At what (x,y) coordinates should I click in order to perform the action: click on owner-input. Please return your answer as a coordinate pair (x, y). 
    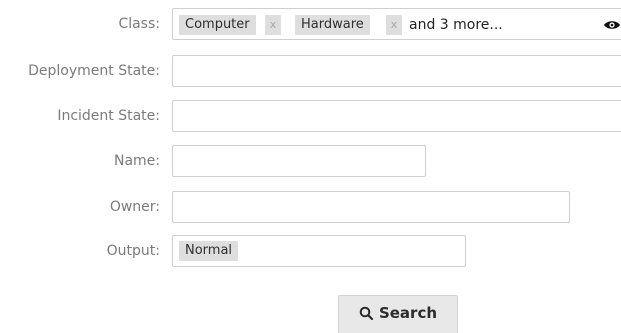
    Looking at the image, I should click on (371, 207).